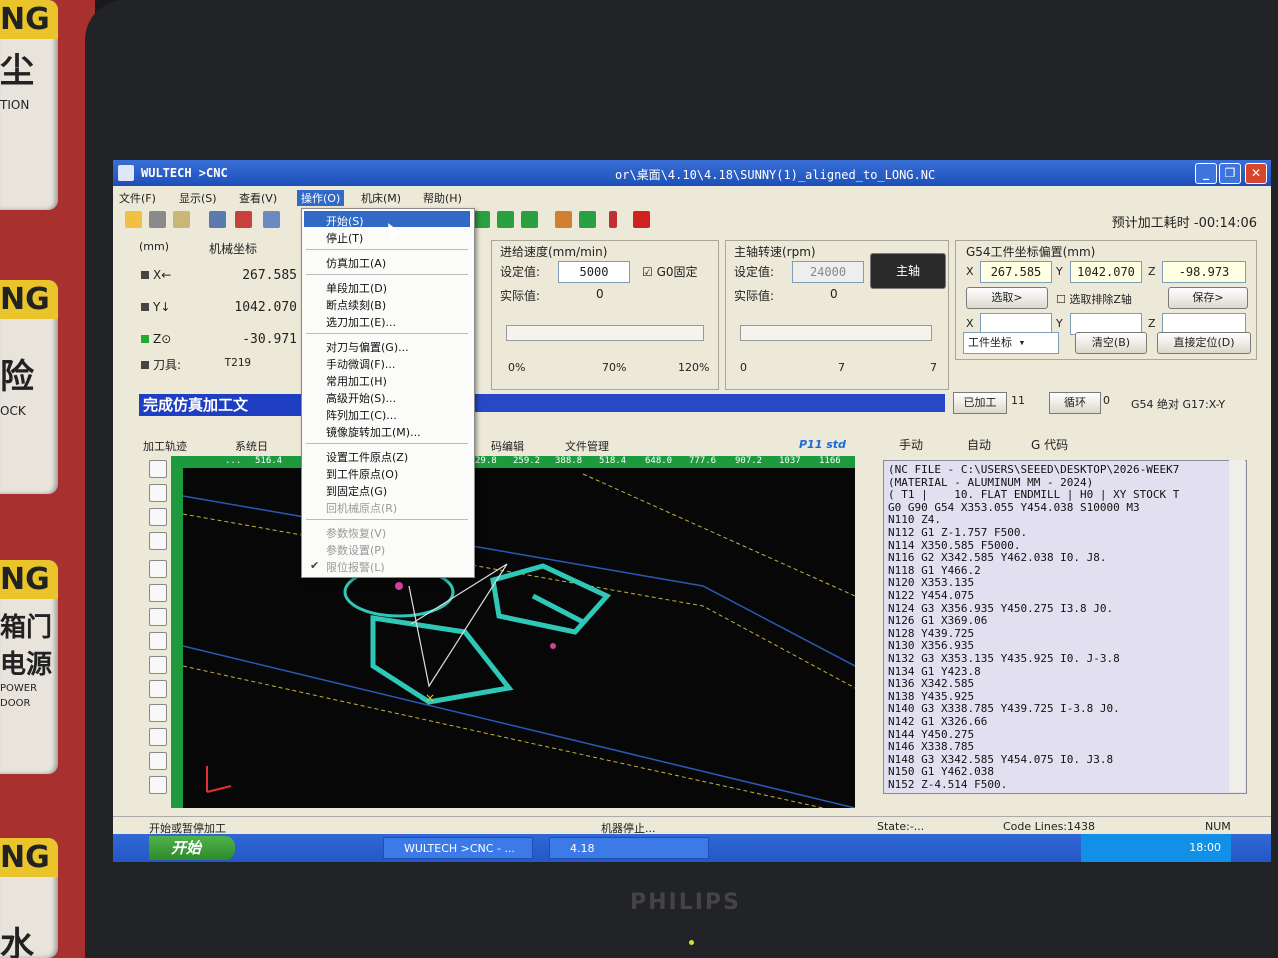 The image size is (1278, 958). Describe the element at coordinates (198, 198) in the screenshot. I see `menu-display: 显示(S)` at that location.